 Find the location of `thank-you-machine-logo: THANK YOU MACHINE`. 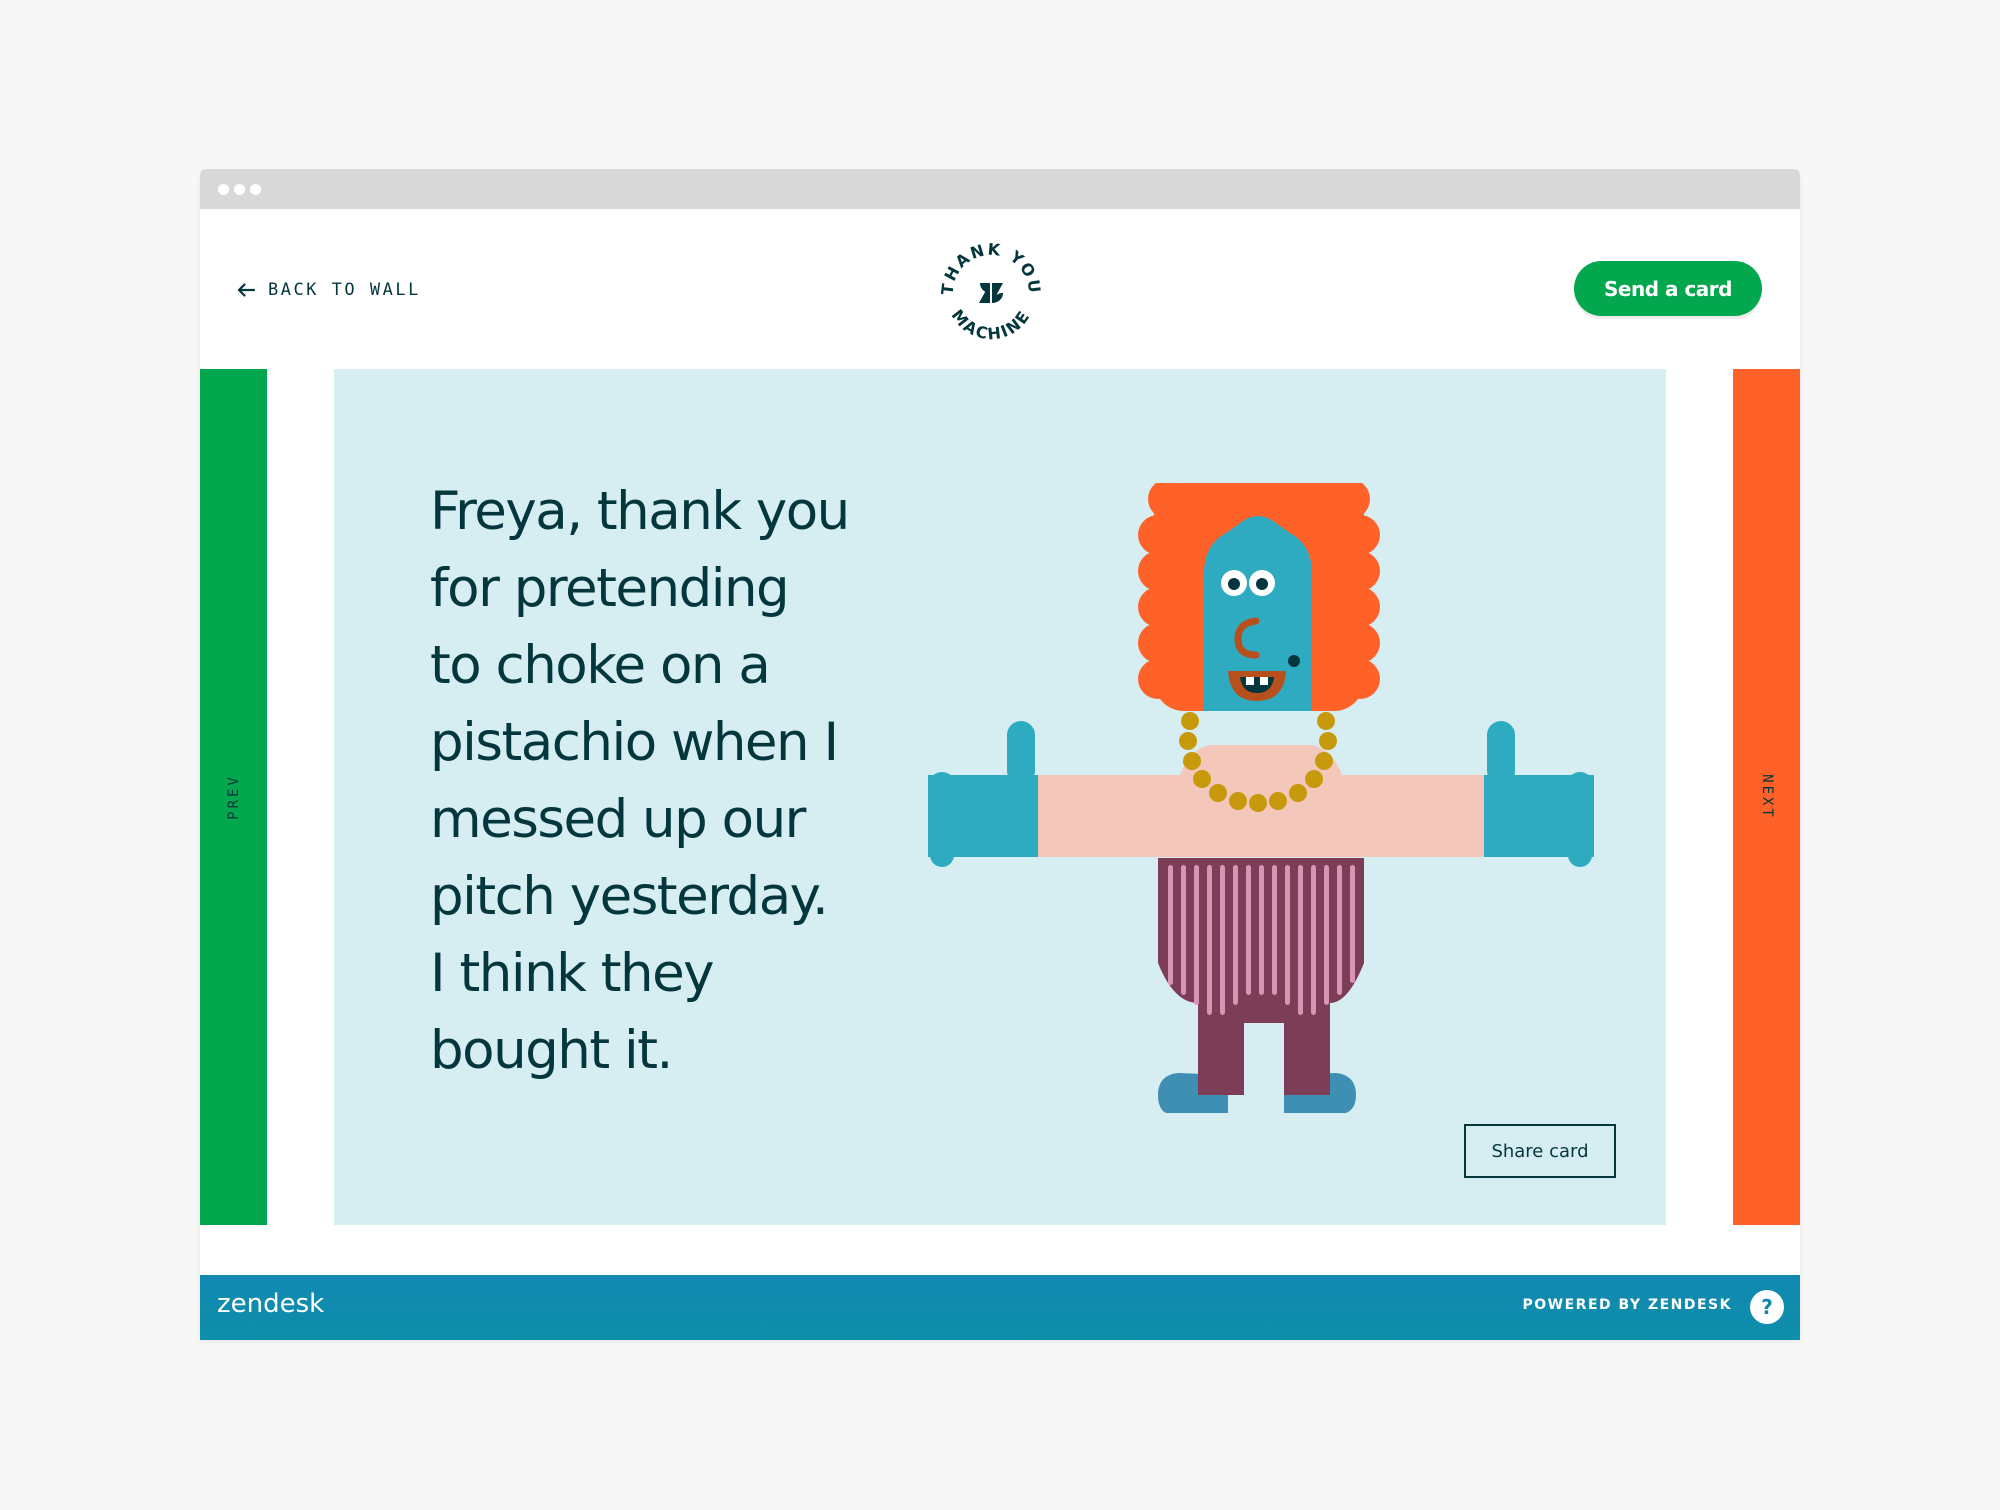

thank-you-machine-logo: THANK YOU MACHINE is located at coordinates (991, 293).